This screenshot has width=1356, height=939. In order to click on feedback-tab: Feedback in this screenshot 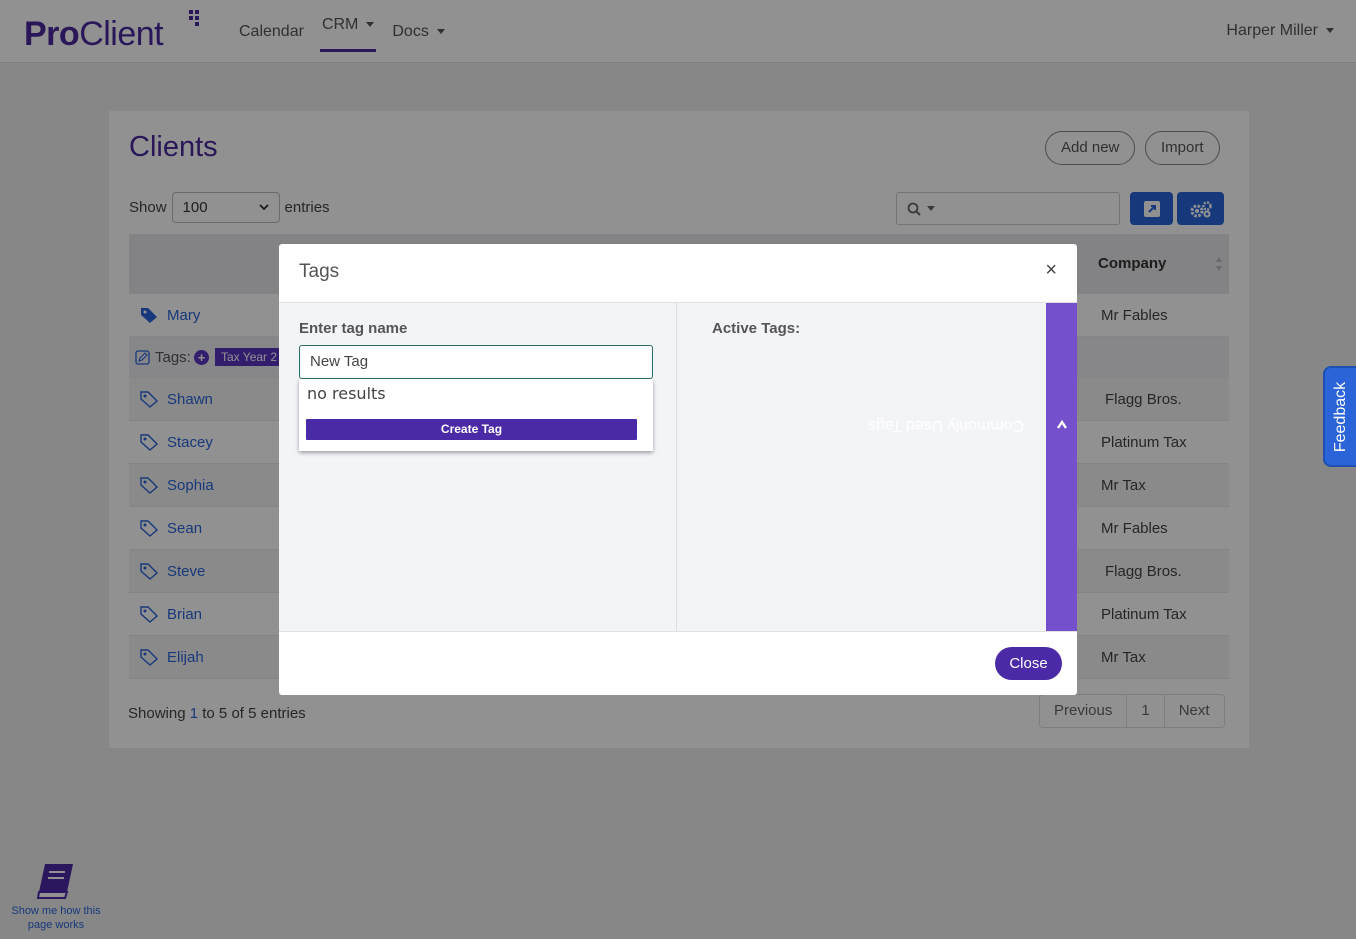, I will do `click(1339, 416)`.